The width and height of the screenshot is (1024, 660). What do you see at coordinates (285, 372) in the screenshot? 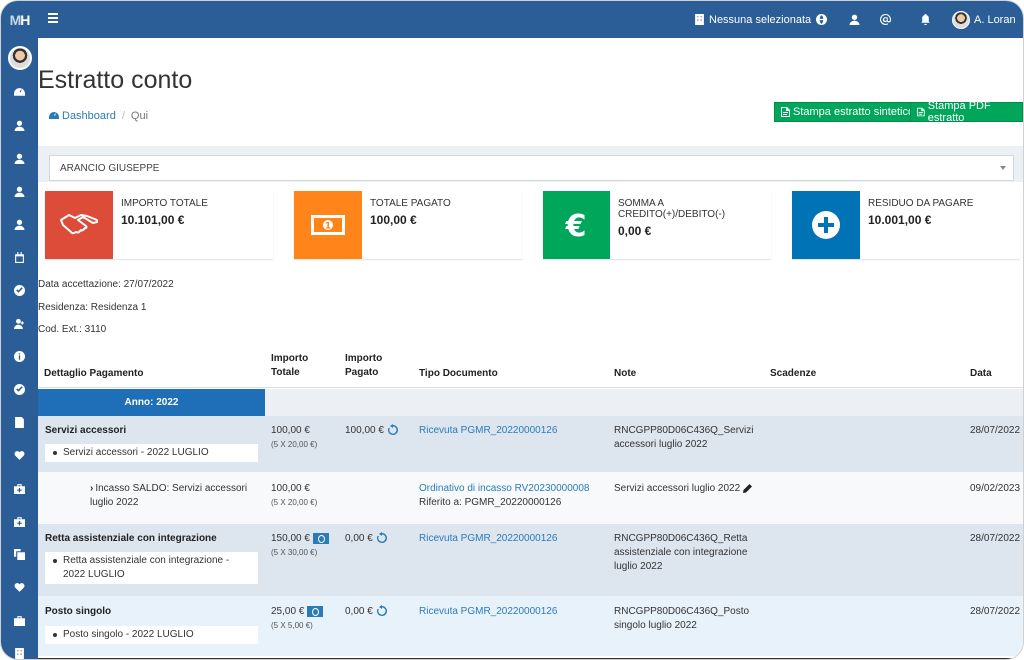
I see `col-total-line-2: Totale` at bounding box center [285, 372].